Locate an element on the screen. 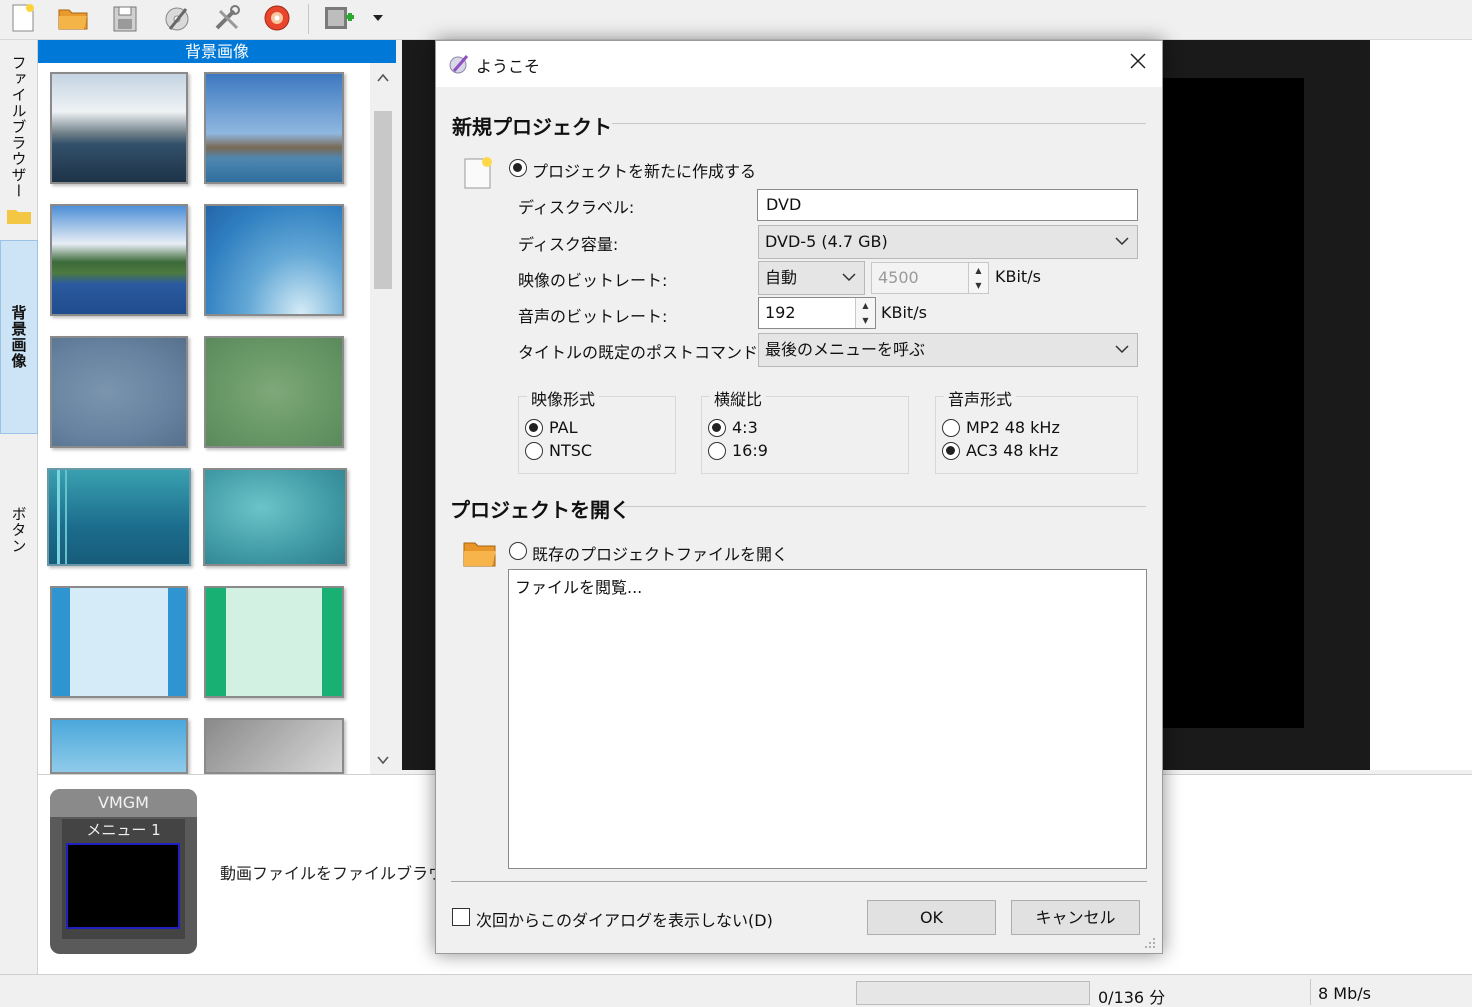 The width and height of the screenshot is (1472, 1007). create-project-label: プロジェクトを新たに作成する is located at coordinates (644, 171).